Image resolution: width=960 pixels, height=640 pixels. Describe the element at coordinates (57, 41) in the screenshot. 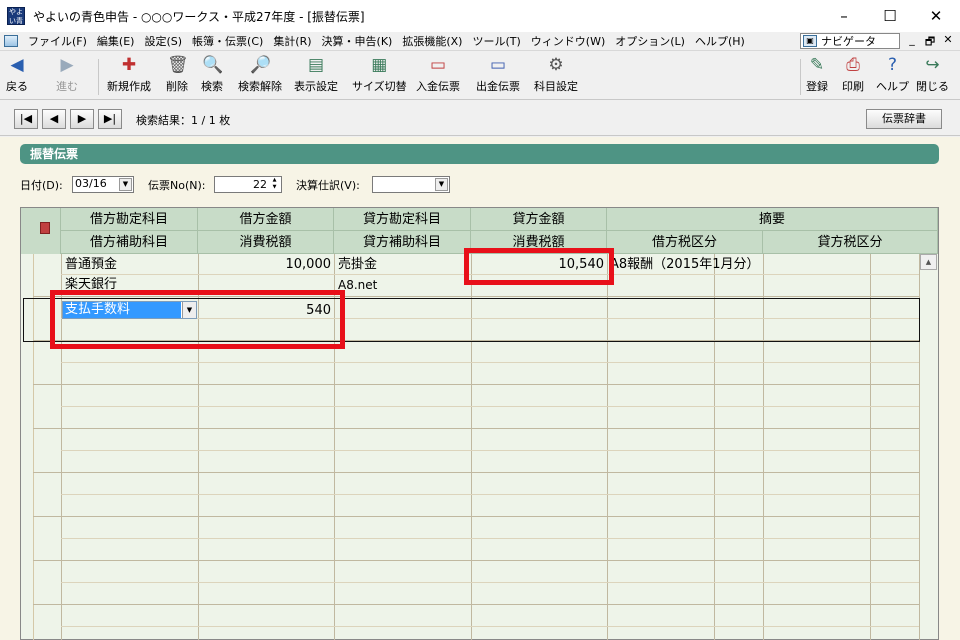

I see `menu-file: ファイル(F)` at that location.